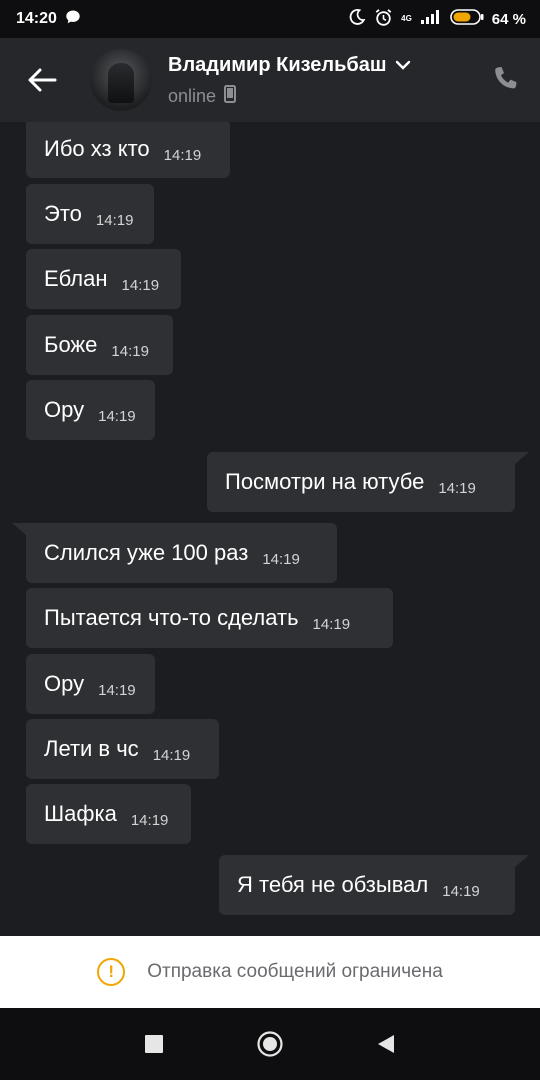  I want to click on messaging-restricted-banner: ! Отправка сообщений ограничена, so click(270, 972).